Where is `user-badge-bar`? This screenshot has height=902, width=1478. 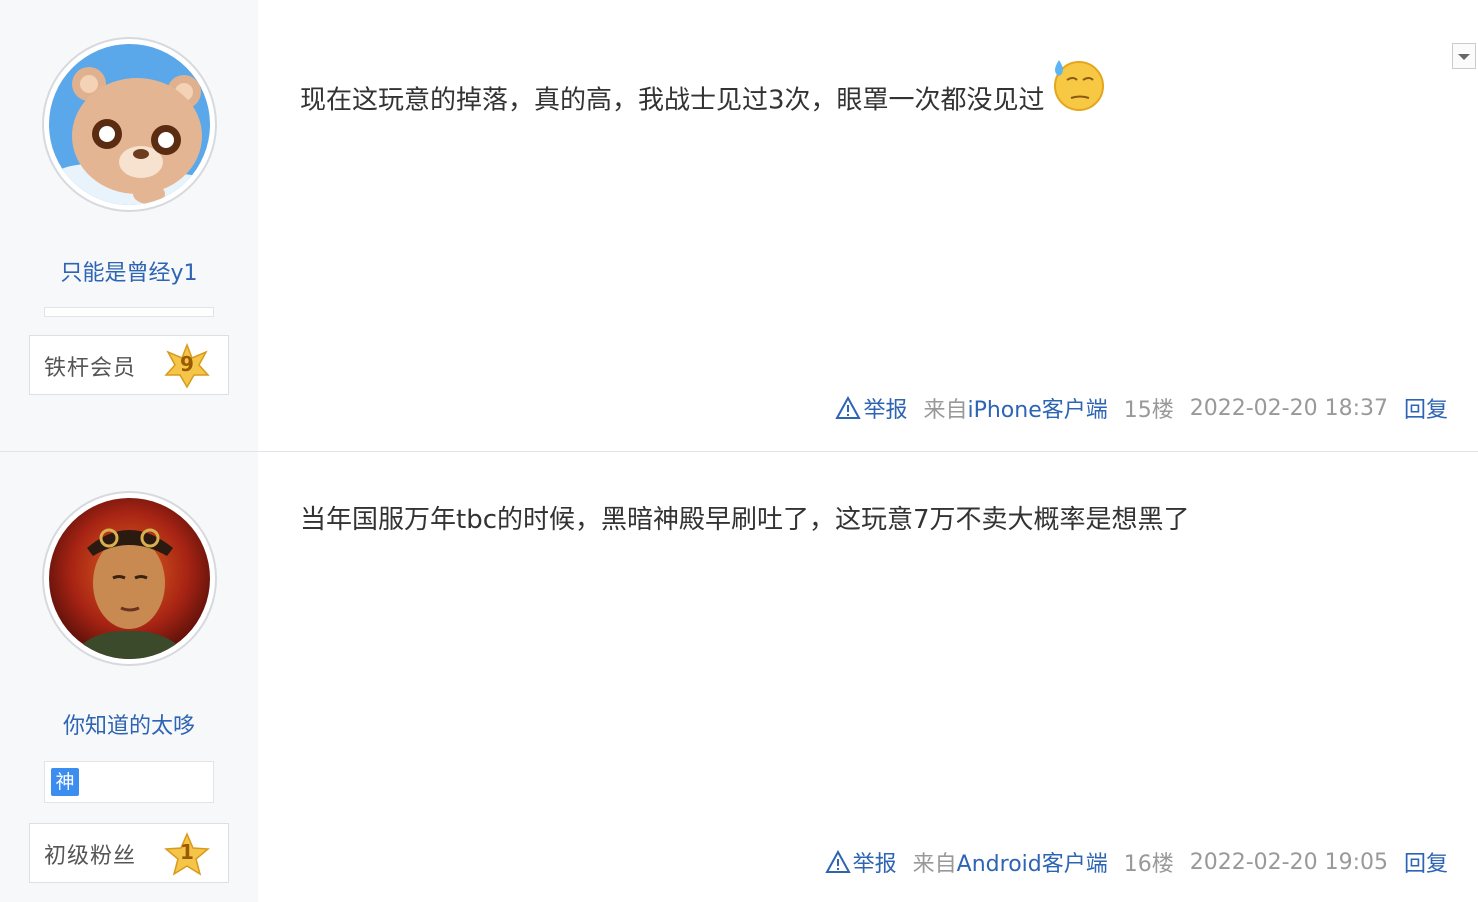
user-badge-bar is located at coordinates (129, 312).